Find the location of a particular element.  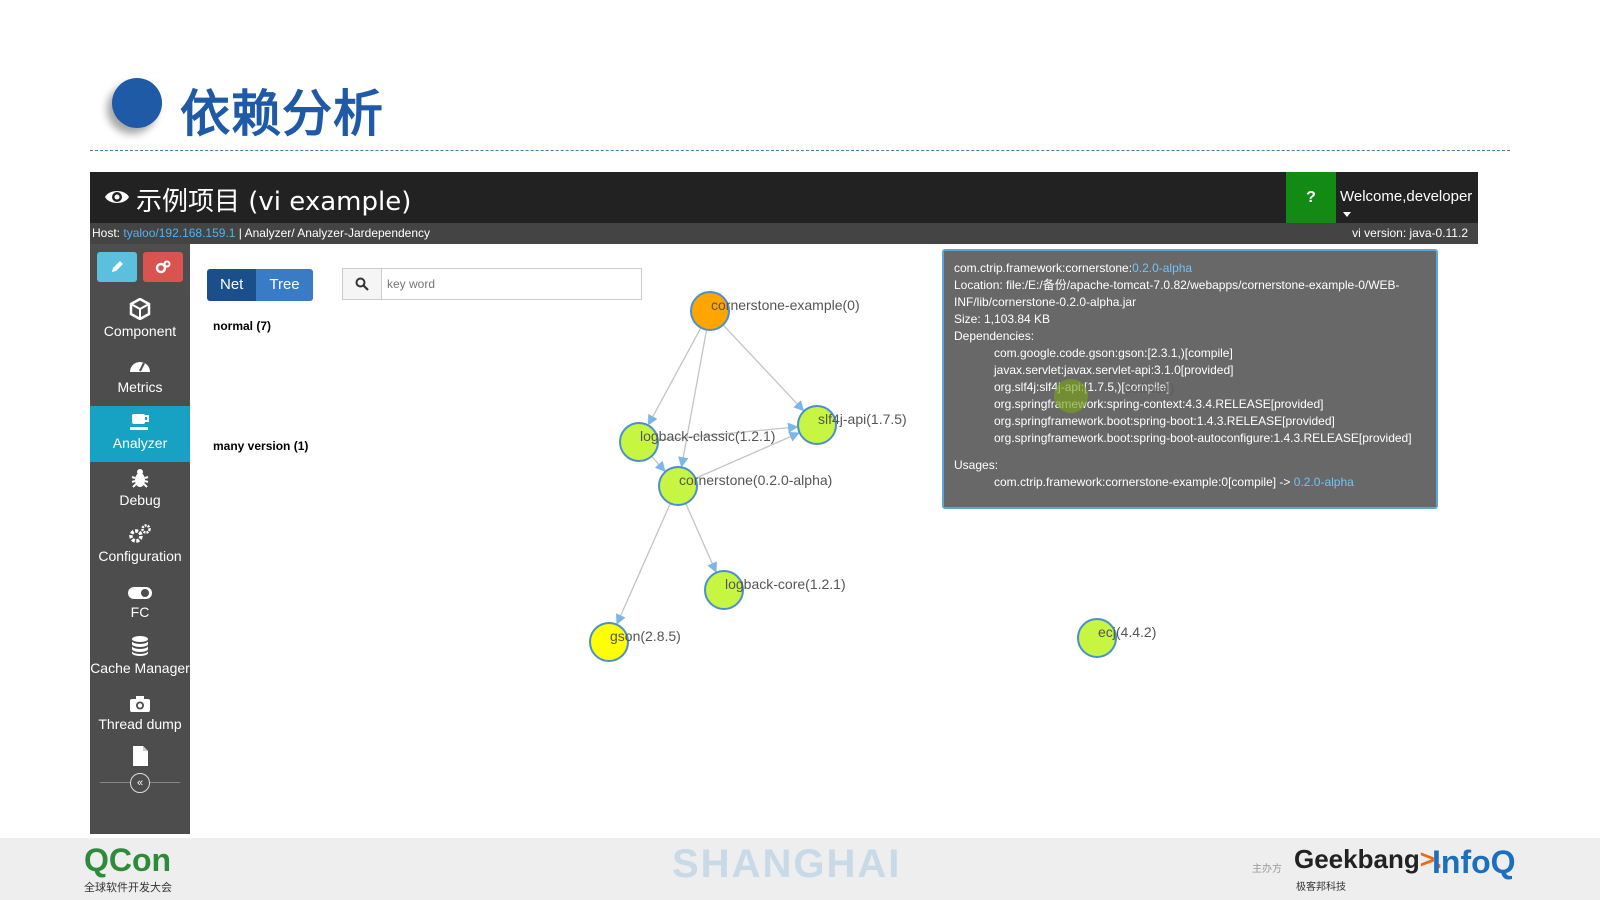

graph-node-label: gson(2.8.5) is located at coordinates (645, 636).